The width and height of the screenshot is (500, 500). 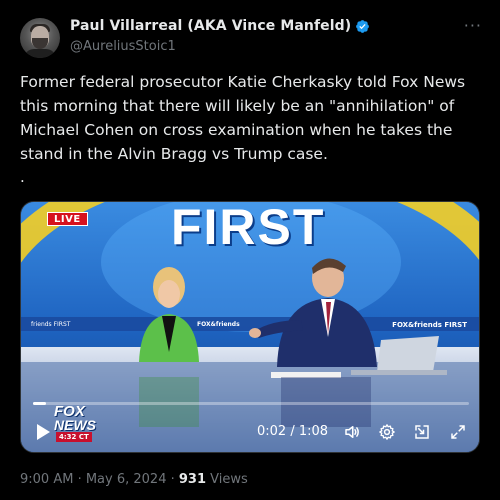 I want to click on video-progress-fill, so click(x=40, y=403).